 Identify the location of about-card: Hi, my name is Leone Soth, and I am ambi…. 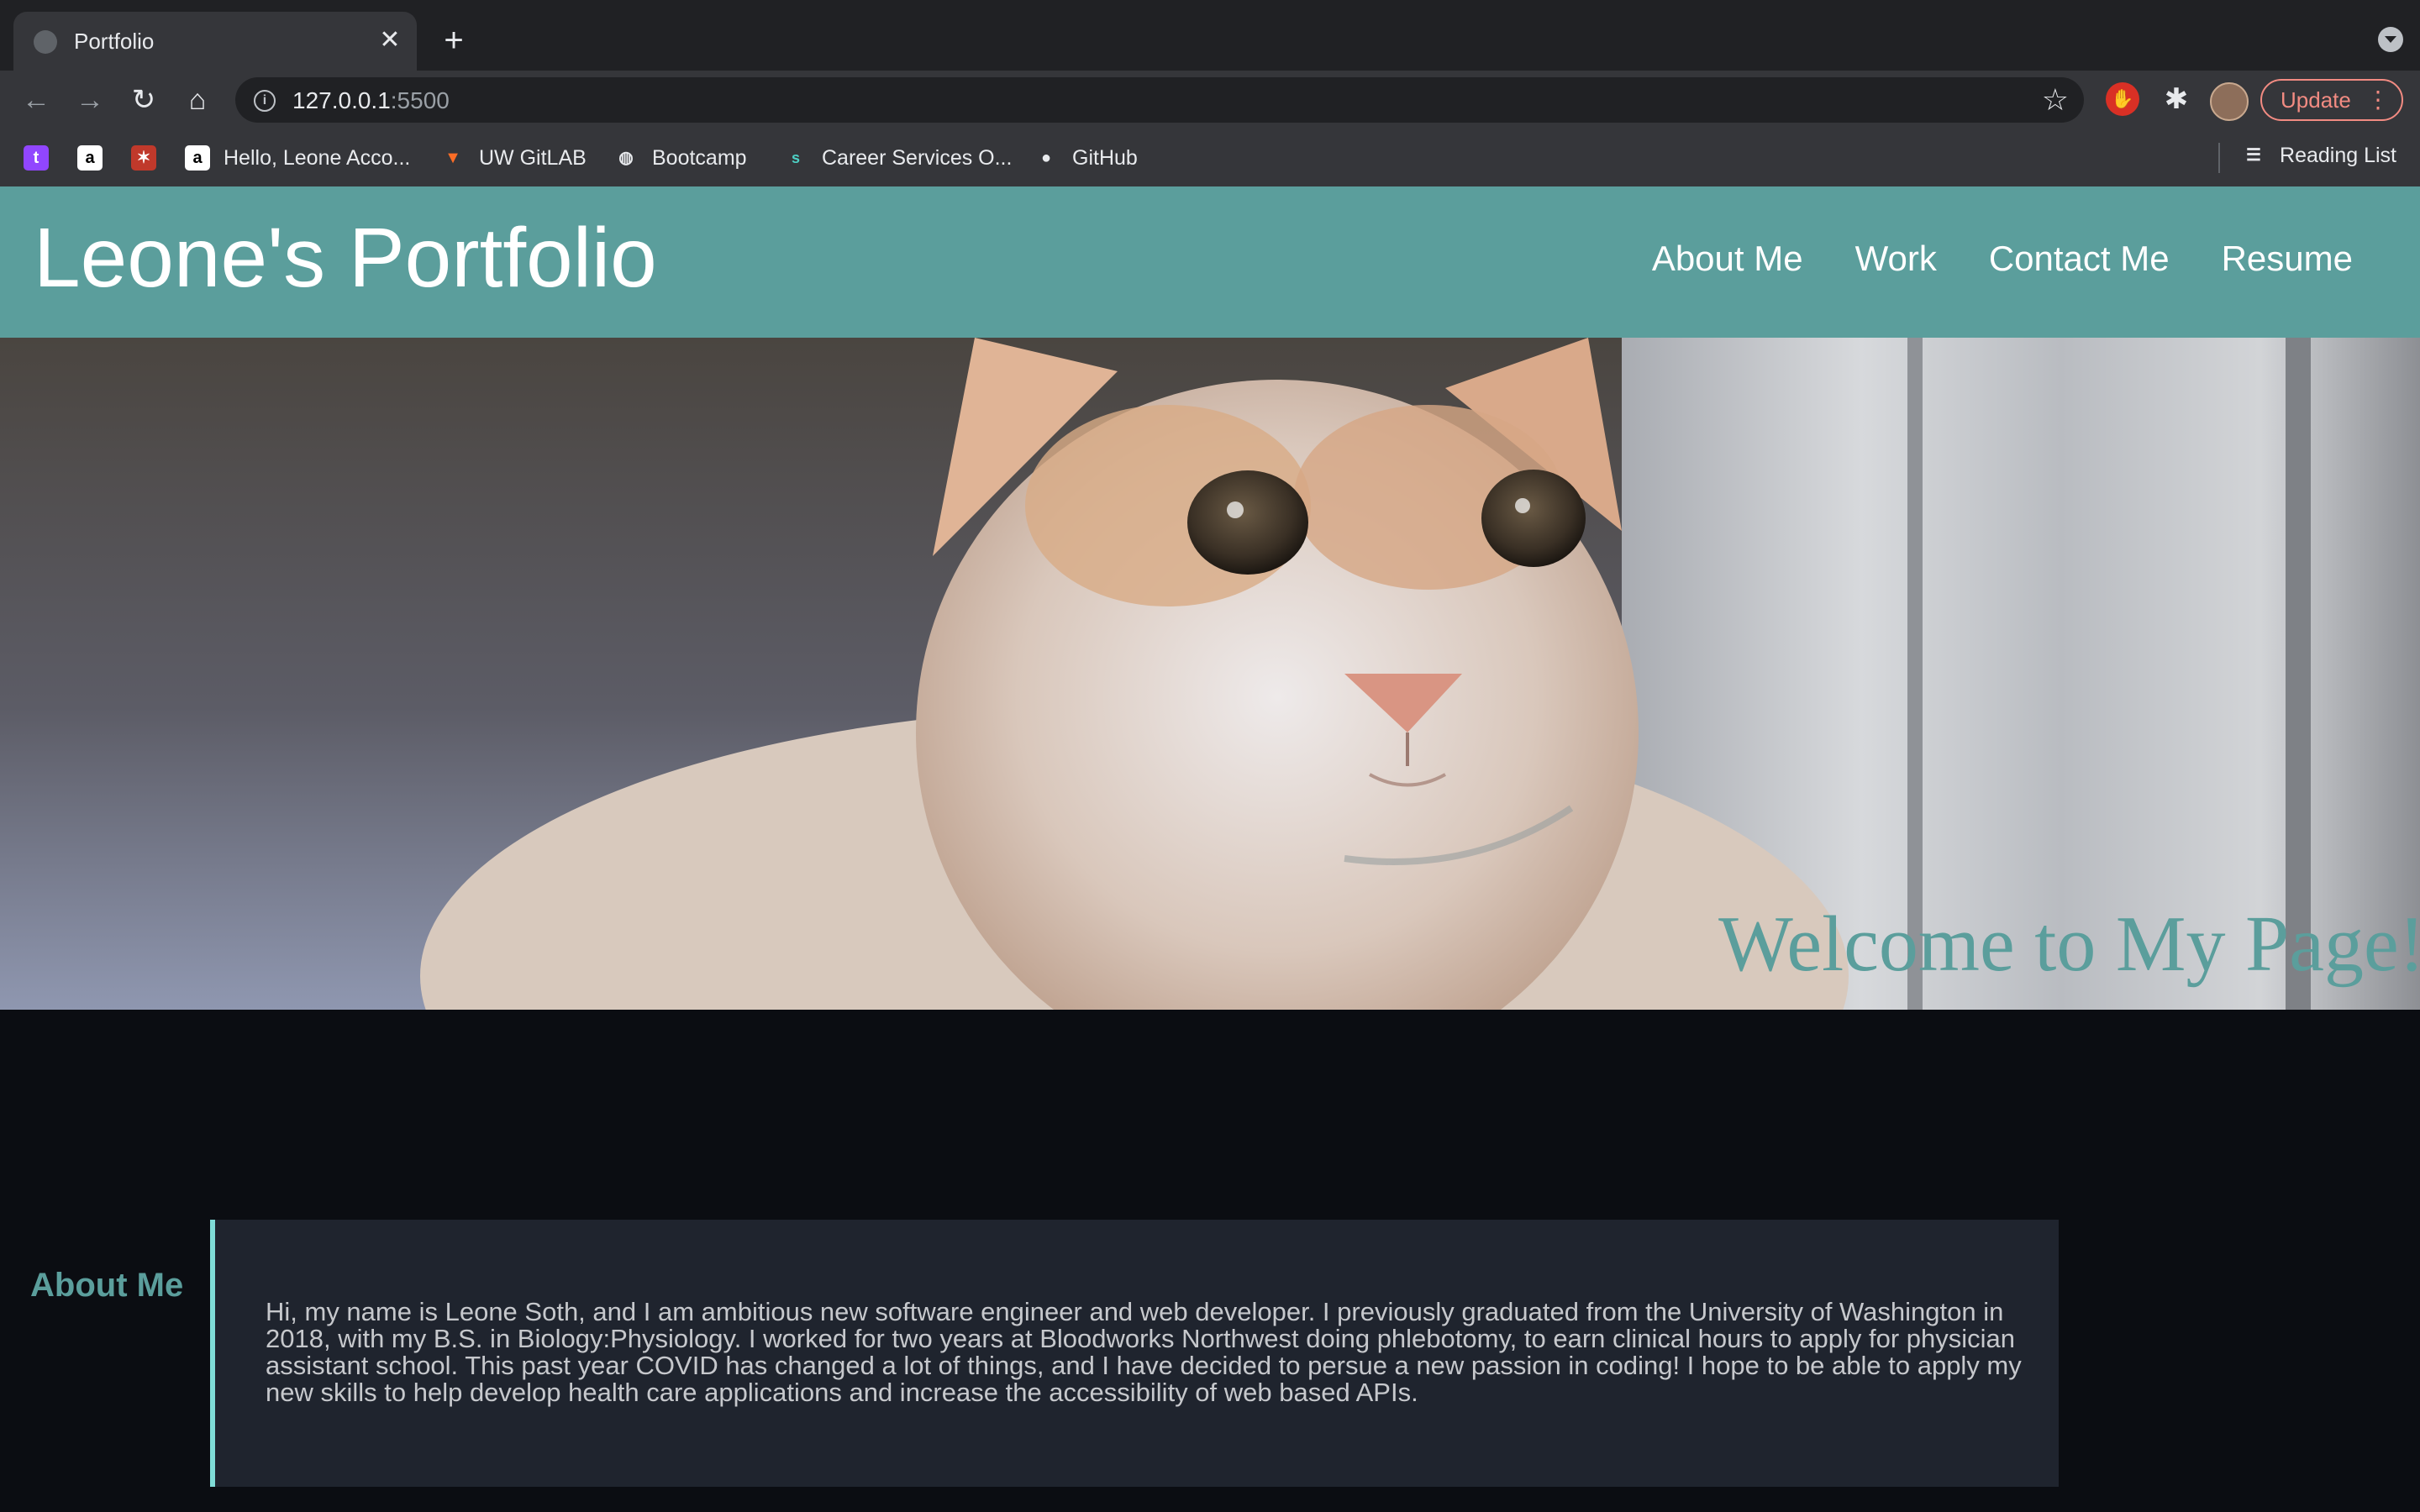
(1134, 1353).